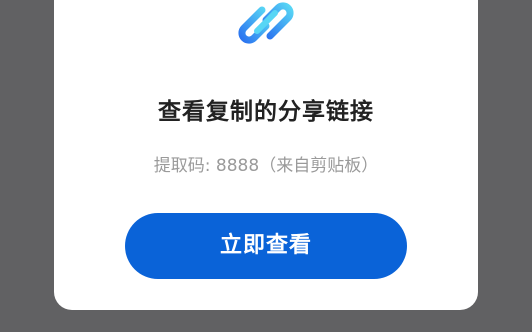  What do you see at coordinates (266, 23) in the screenshot?
I see `link-icon` at bounding box center [266, 23].